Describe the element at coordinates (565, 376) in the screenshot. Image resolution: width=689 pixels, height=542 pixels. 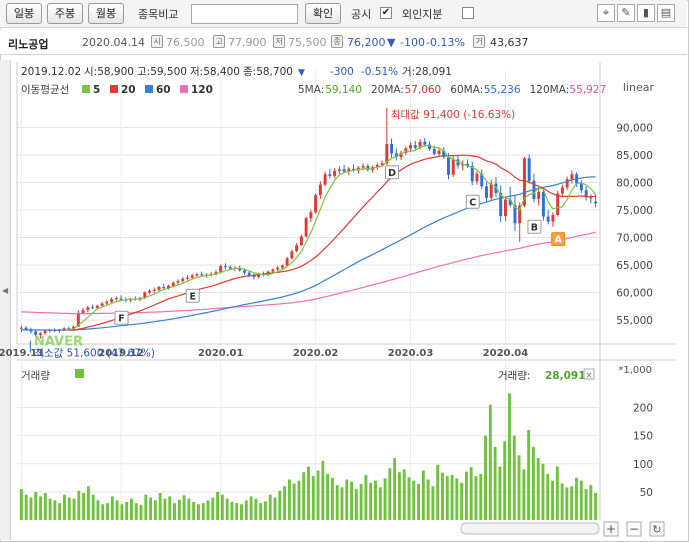
I see `volume-readout-value: 28,091` at that location.